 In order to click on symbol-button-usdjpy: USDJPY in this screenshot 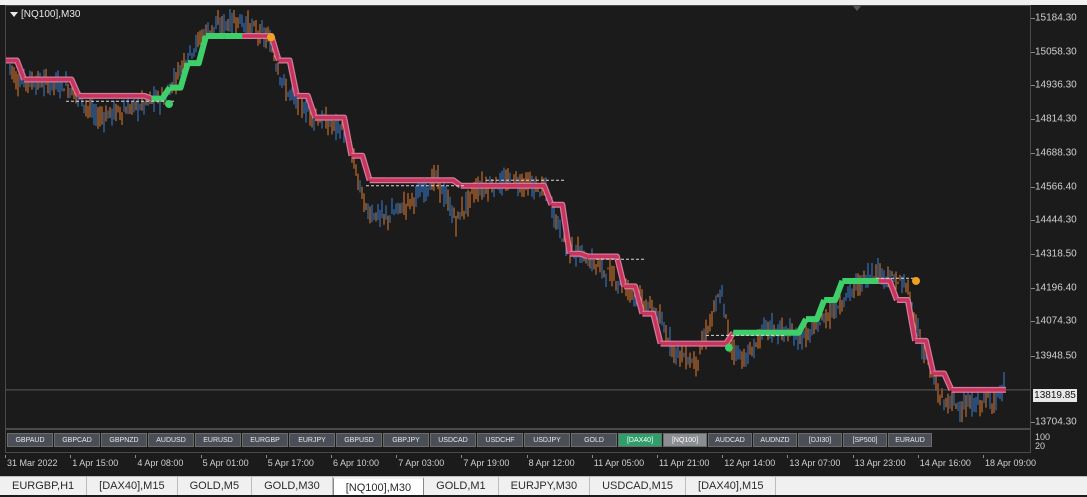, I will do `click(547, 440)`.